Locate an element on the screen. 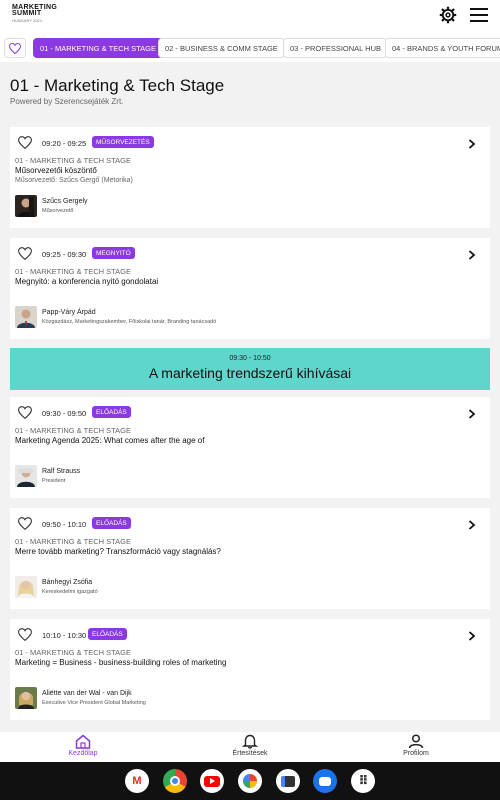 The height and width of the screenshot is (800, 500). page-subtitle: Powered by Szerencsejáték Zrt. is located at coordinates (67, 101).